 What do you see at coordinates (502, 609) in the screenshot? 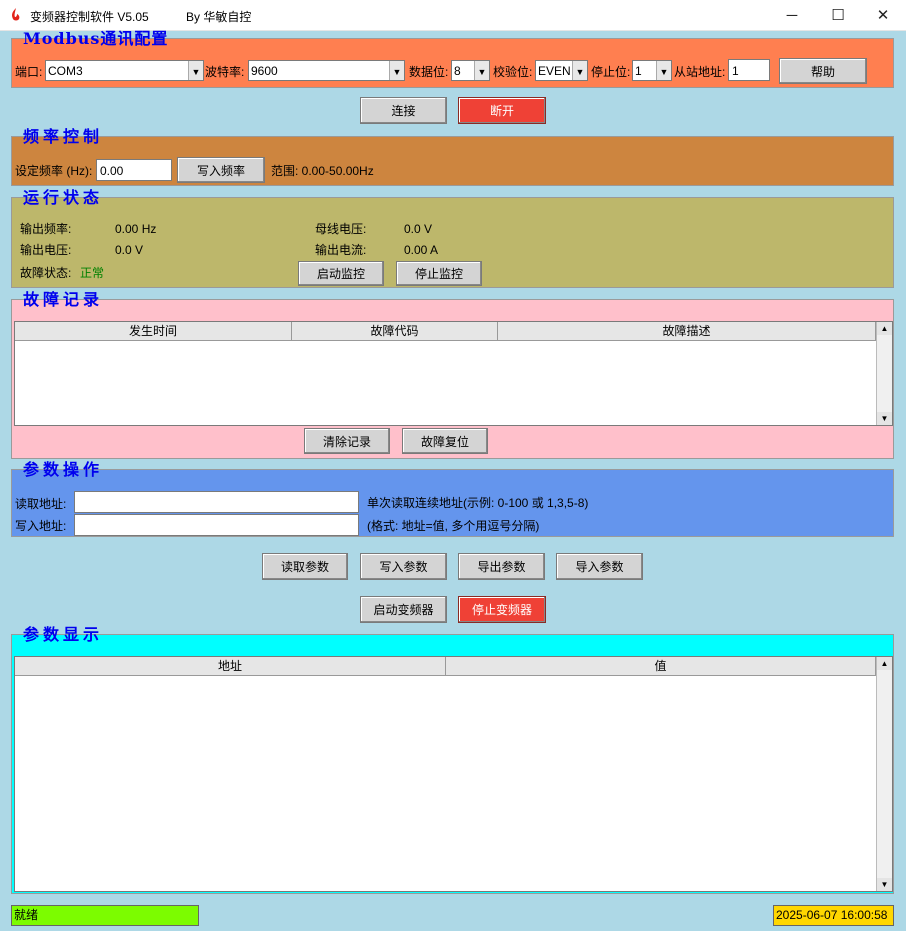
I see `stop-inverter-button: 停止变频器` at bounding box center [502, 609].